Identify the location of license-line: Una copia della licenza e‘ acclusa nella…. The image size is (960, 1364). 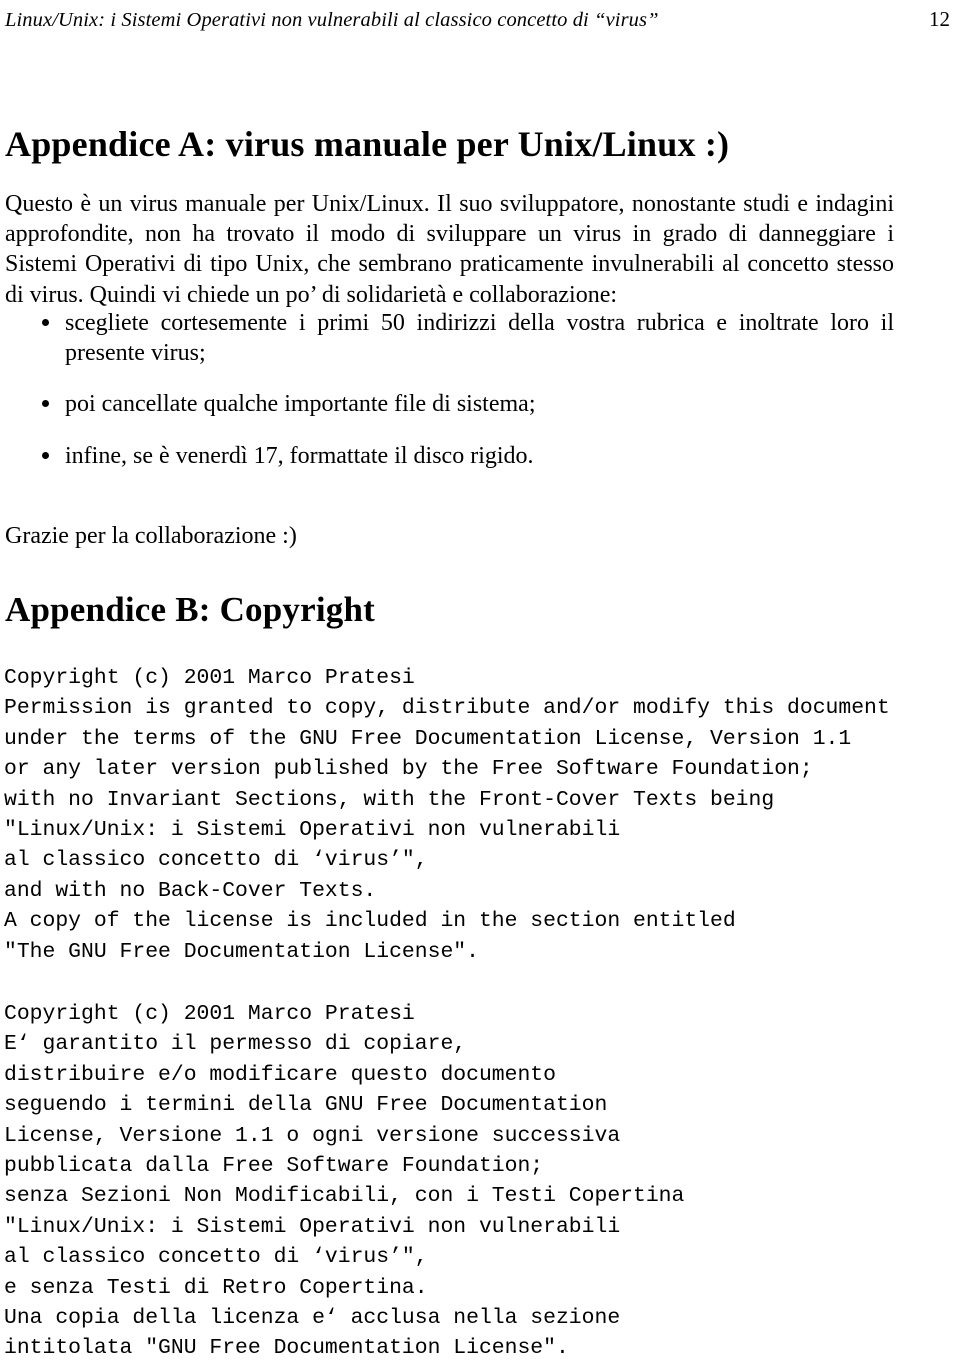
(312, 1317).